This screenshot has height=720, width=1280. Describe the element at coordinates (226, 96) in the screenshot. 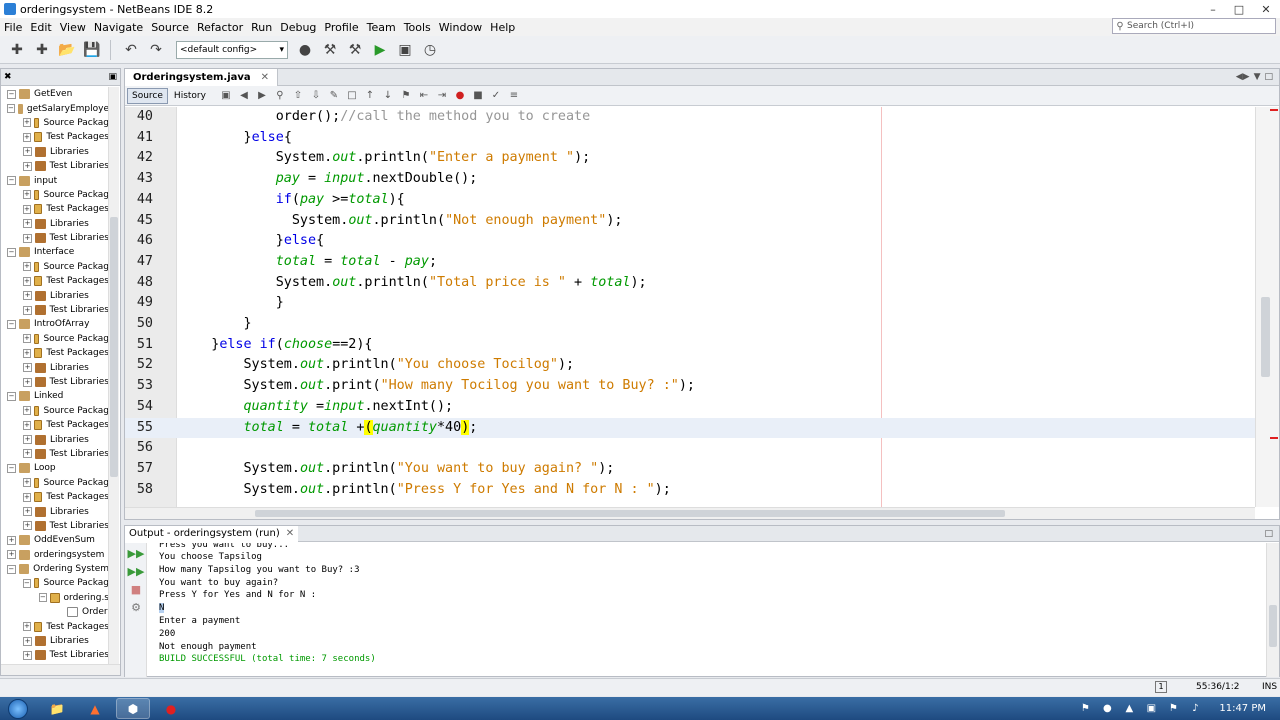

I see `last-edit-icon: ▣` at that location.